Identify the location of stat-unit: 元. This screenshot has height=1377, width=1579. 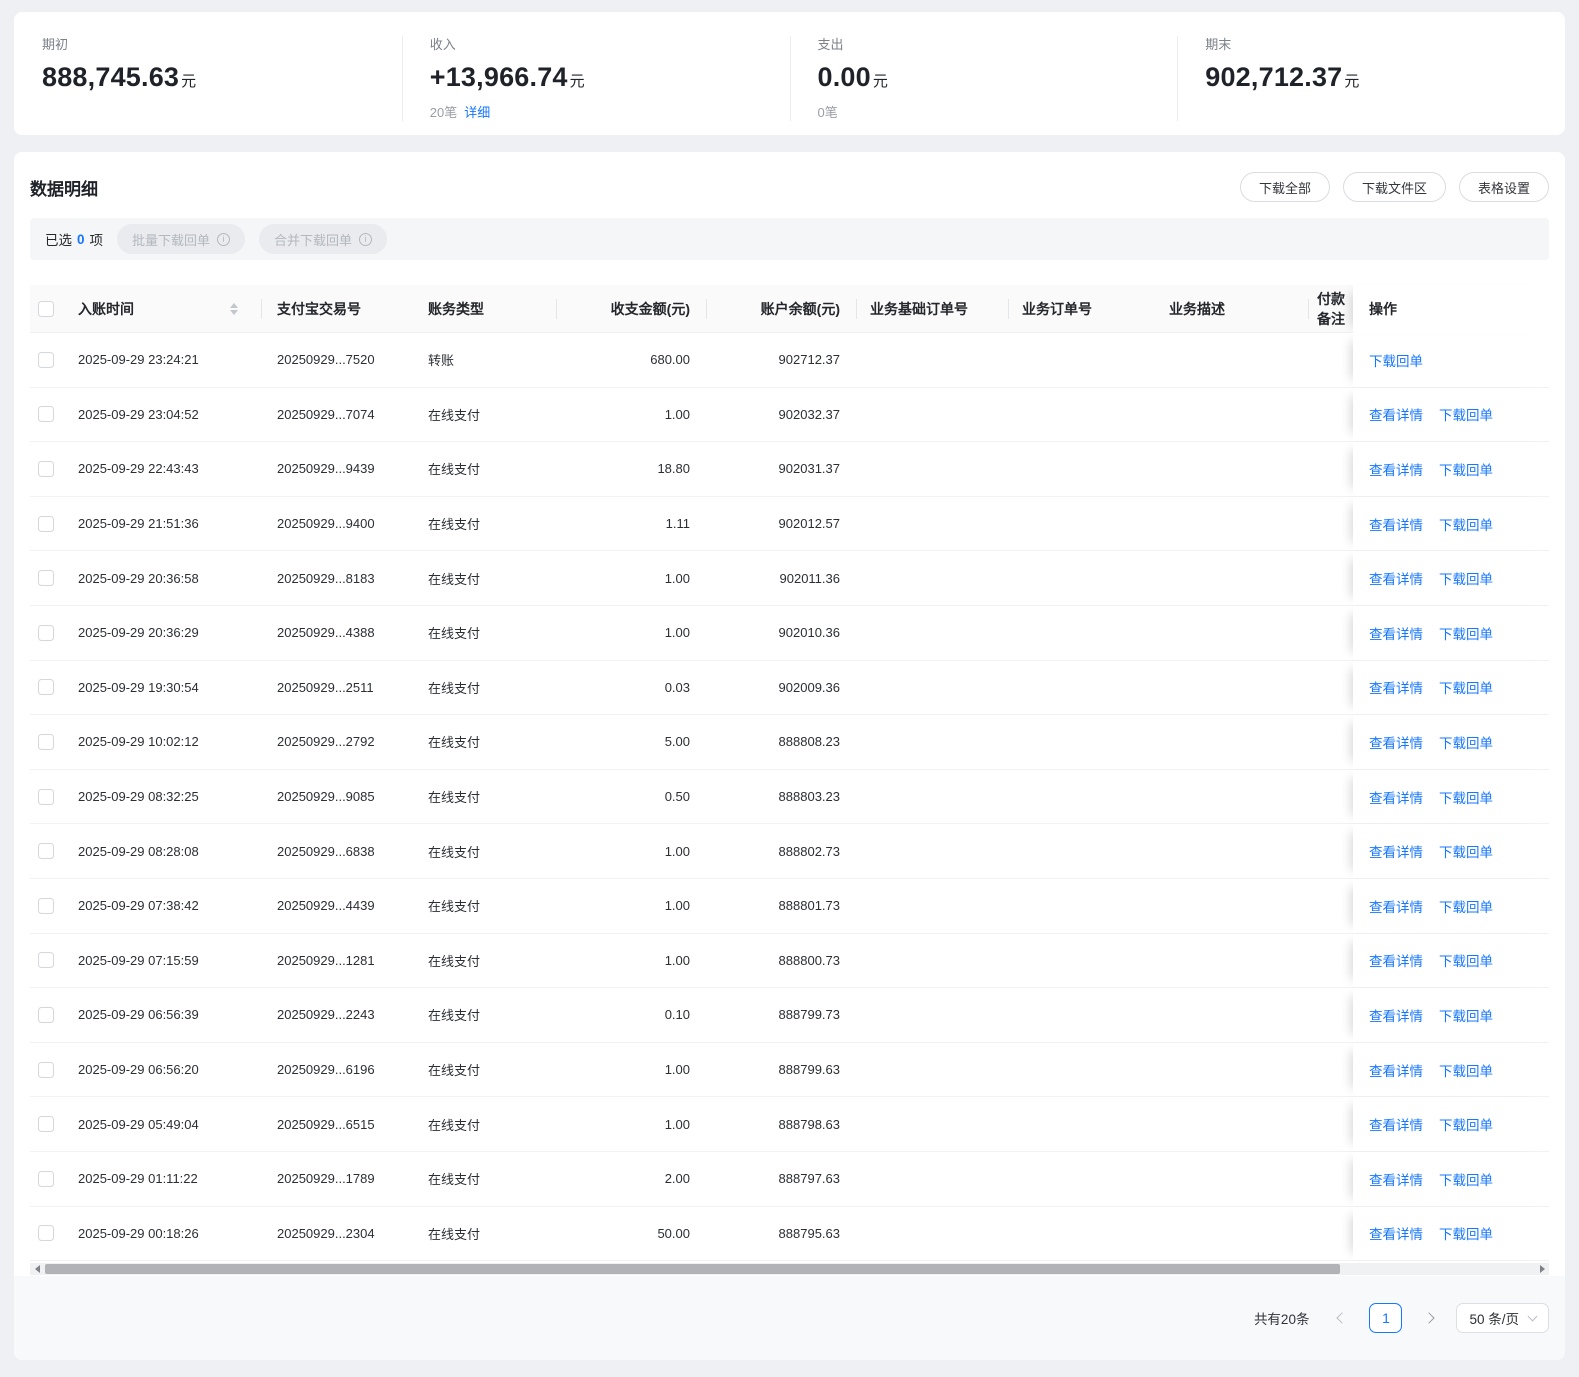
(577, 81).